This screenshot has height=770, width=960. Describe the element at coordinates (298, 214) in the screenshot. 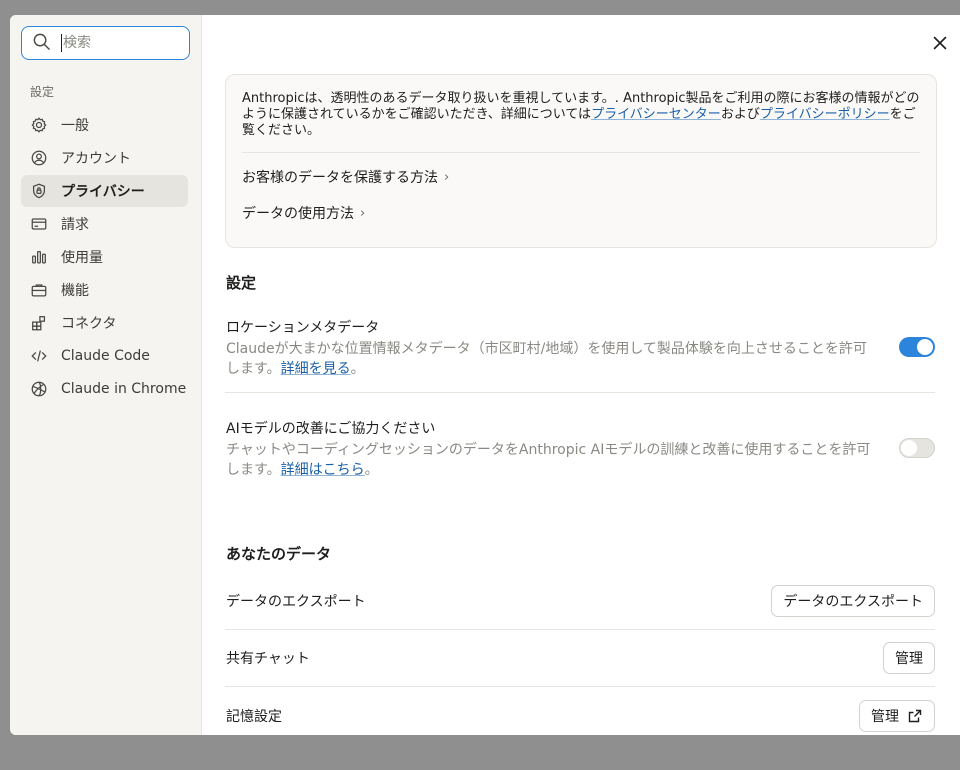

I see `link-label: データの使用方法` at that location.